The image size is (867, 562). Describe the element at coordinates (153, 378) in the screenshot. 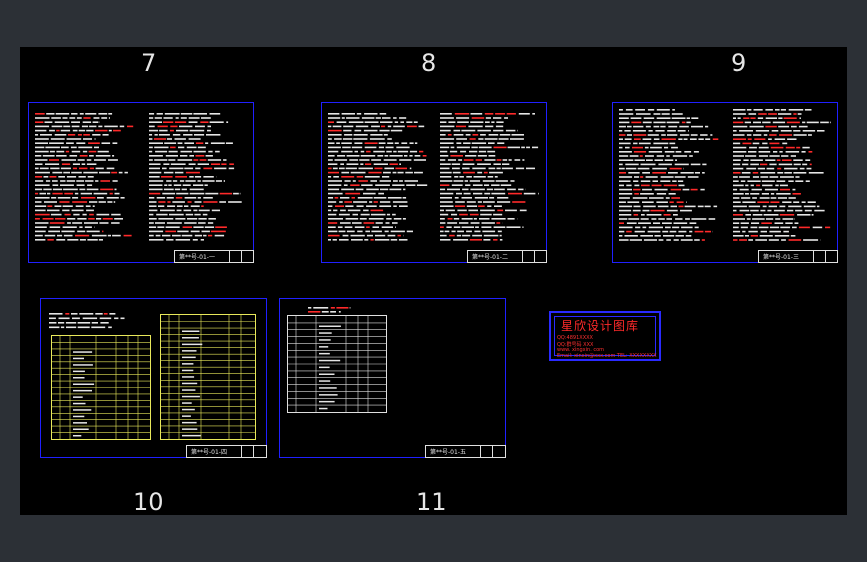

I see `drawing-sheet-10: 第**号-01-四` at that location.